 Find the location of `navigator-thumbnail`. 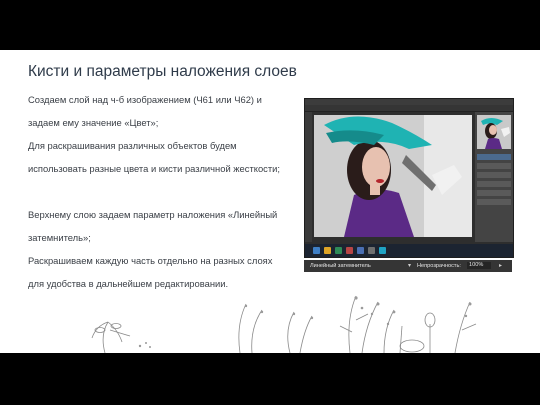

navigator-thumbnail is located at coordinates (494, 132).